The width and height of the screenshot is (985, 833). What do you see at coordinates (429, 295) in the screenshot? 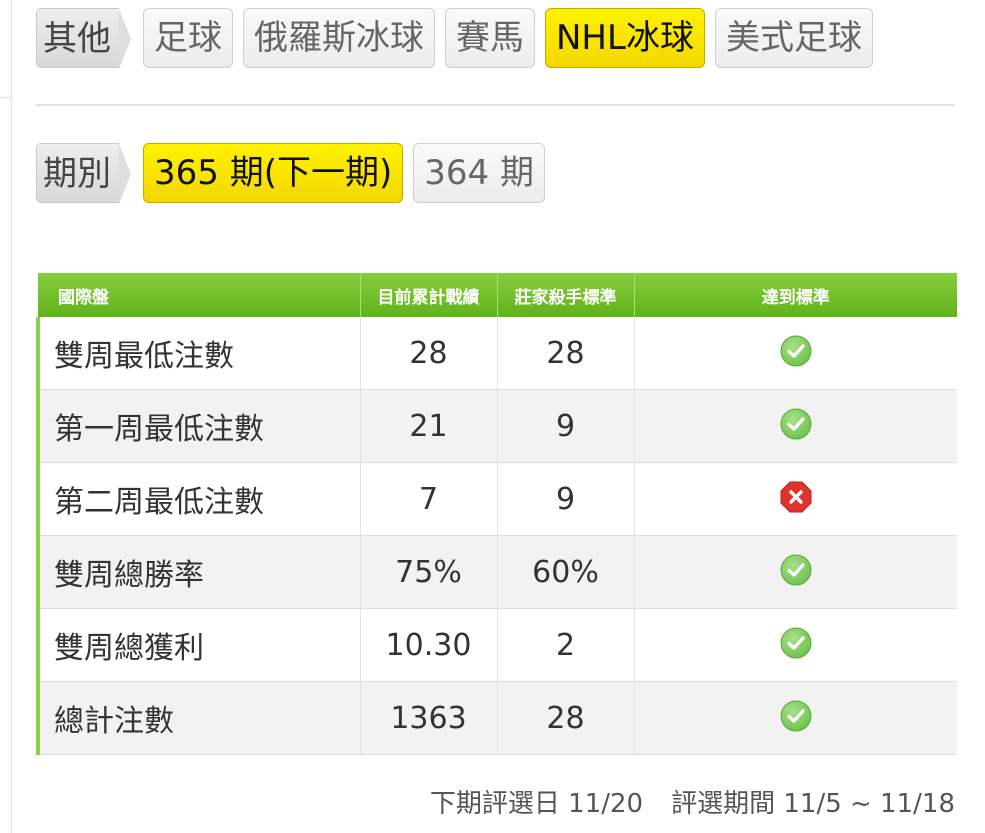
I see `header-current-record: 目前累計戰績` at bounding box center [429, 295].